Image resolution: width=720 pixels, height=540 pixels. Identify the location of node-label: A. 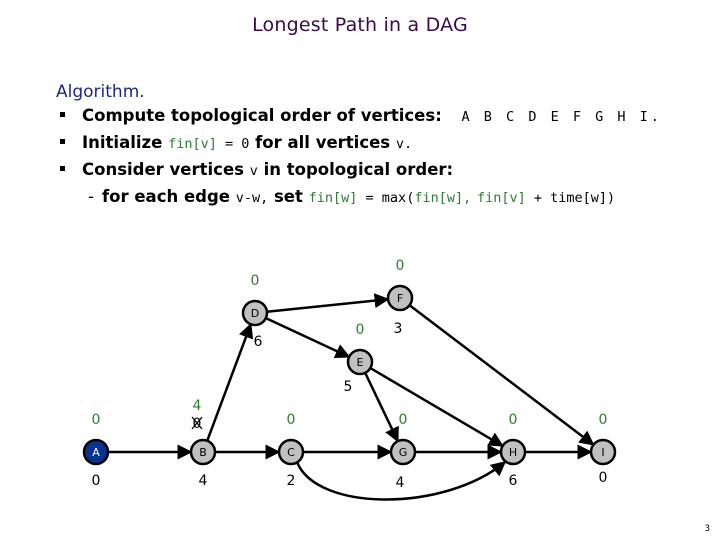
(96, 452).